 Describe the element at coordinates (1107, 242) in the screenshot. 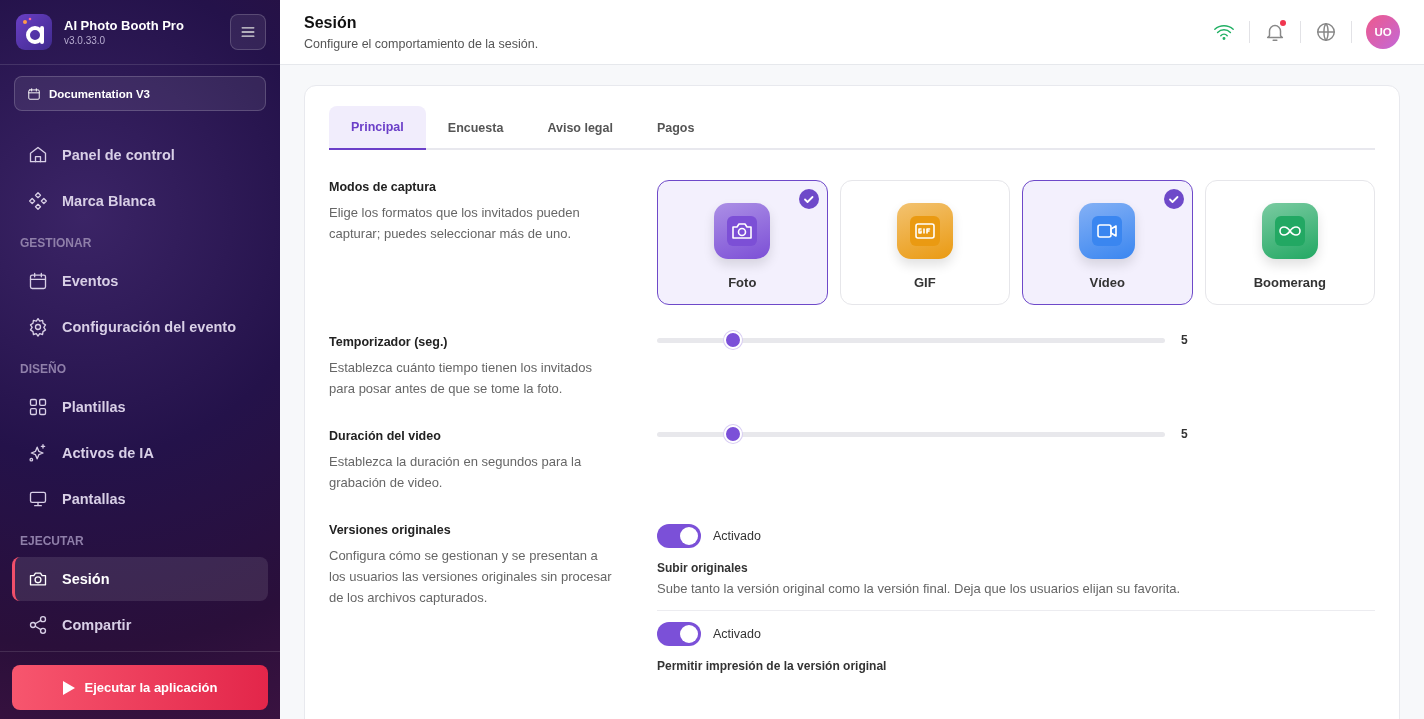

I see `capture-mode-option: Vídeo` at that location.